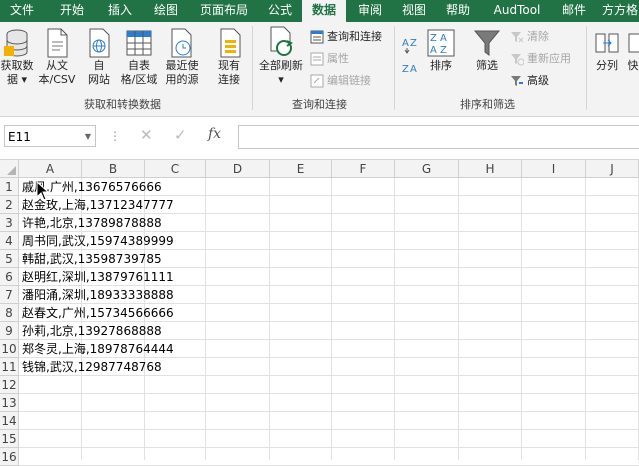  I want to click on tab-help: 帮助, so click(458, 11).